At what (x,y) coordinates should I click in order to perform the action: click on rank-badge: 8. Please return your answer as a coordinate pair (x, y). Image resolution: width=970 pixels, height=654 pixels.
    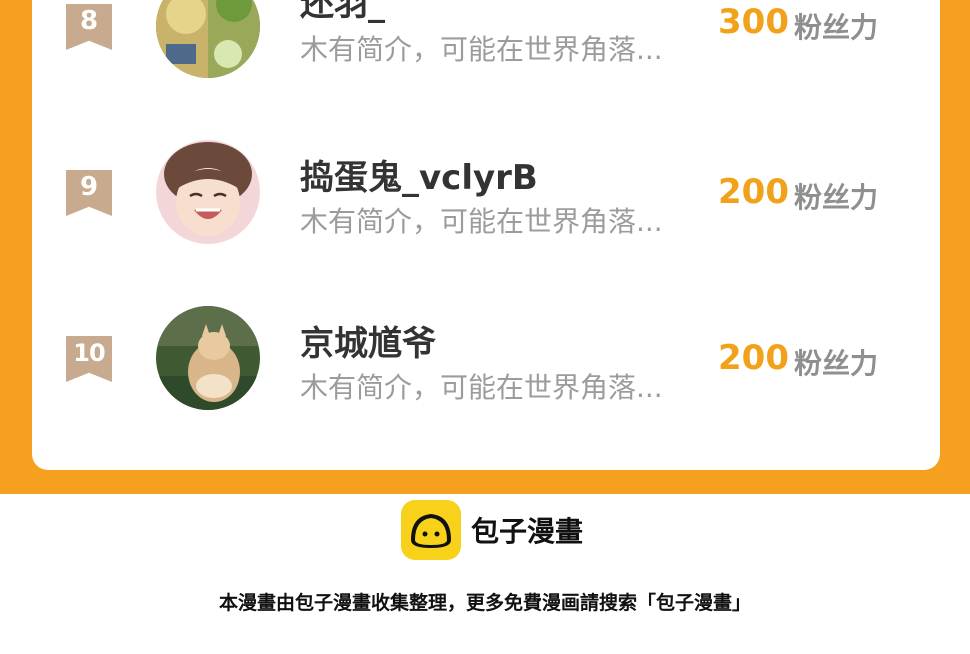
    Looking at the image, I should click on (89, 27).